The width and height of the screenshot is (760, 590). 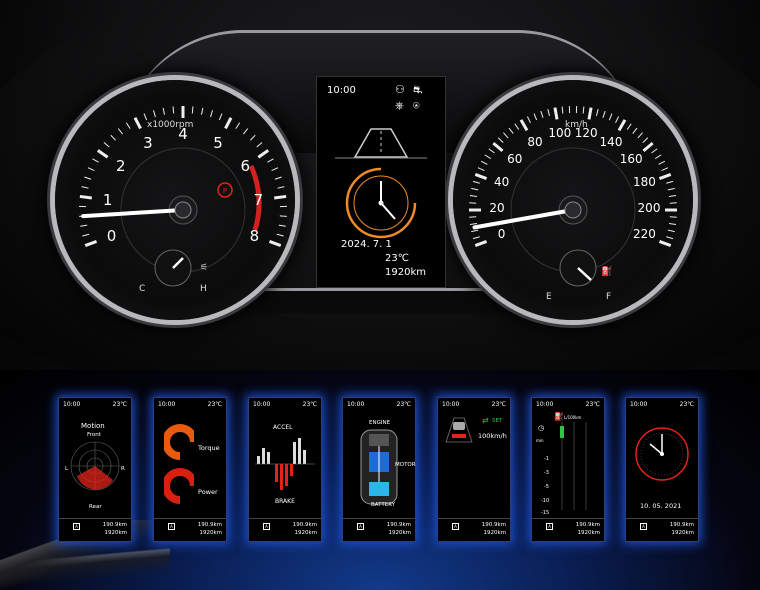 What do you see at coordinates (179, 486) in the screenshot?
I see `power-gauge-icon` at bounding box center [179, 486].